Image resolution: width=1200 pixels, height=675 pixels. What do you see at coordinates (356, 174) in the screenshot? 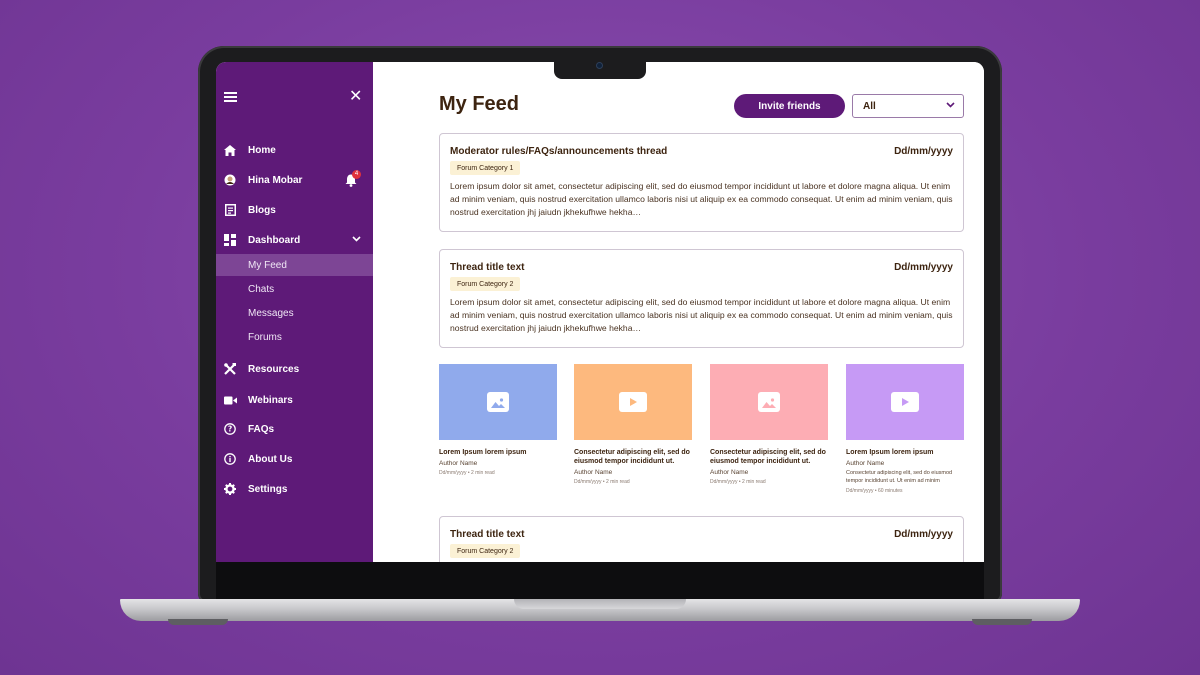
I see `notification-badge: 4` at bounding box center [356, 174].